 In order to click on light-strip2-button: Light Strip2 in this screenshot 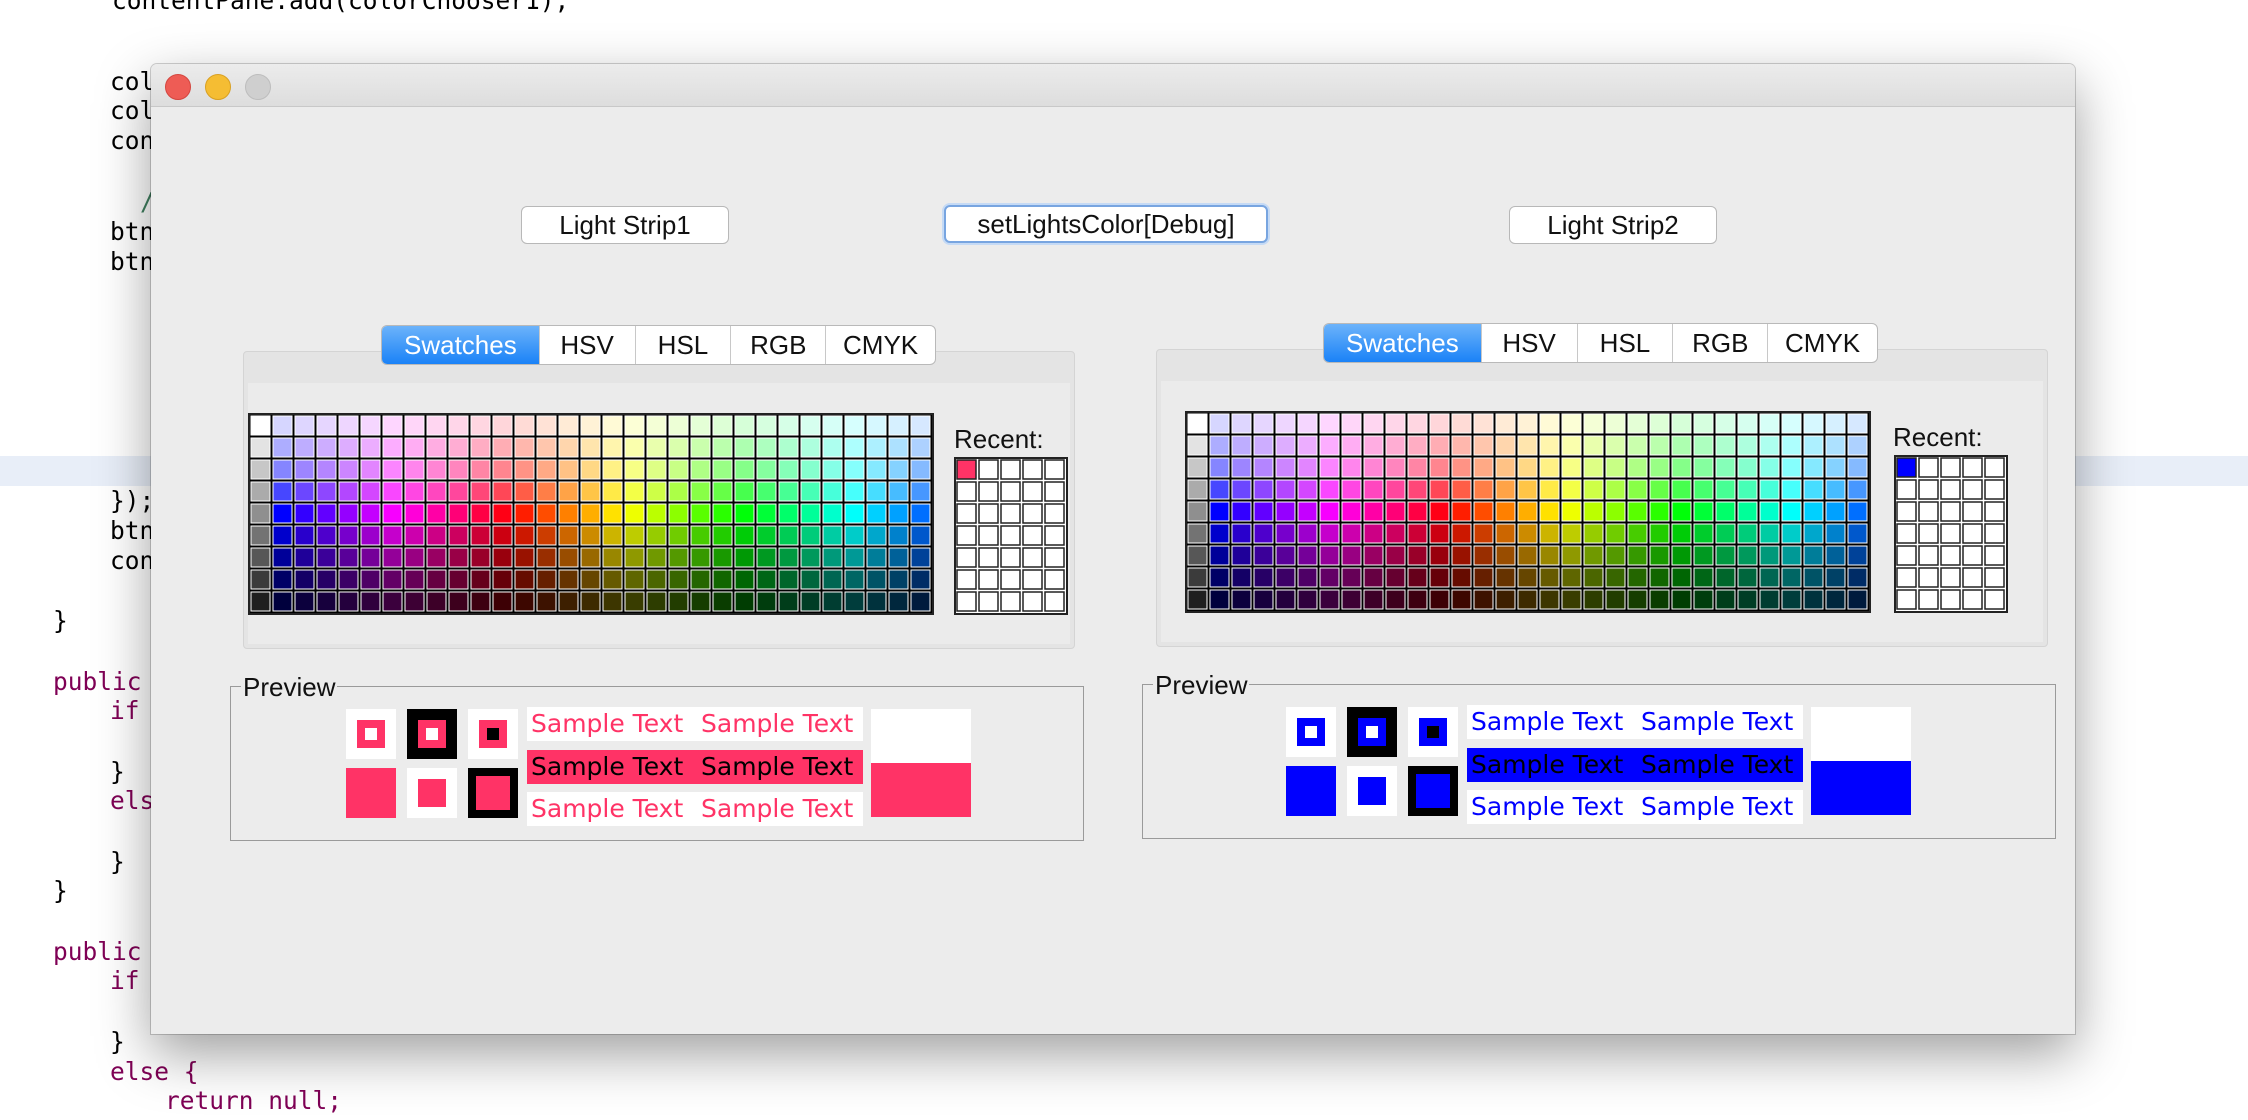, I will do `click(1613, 225)`.